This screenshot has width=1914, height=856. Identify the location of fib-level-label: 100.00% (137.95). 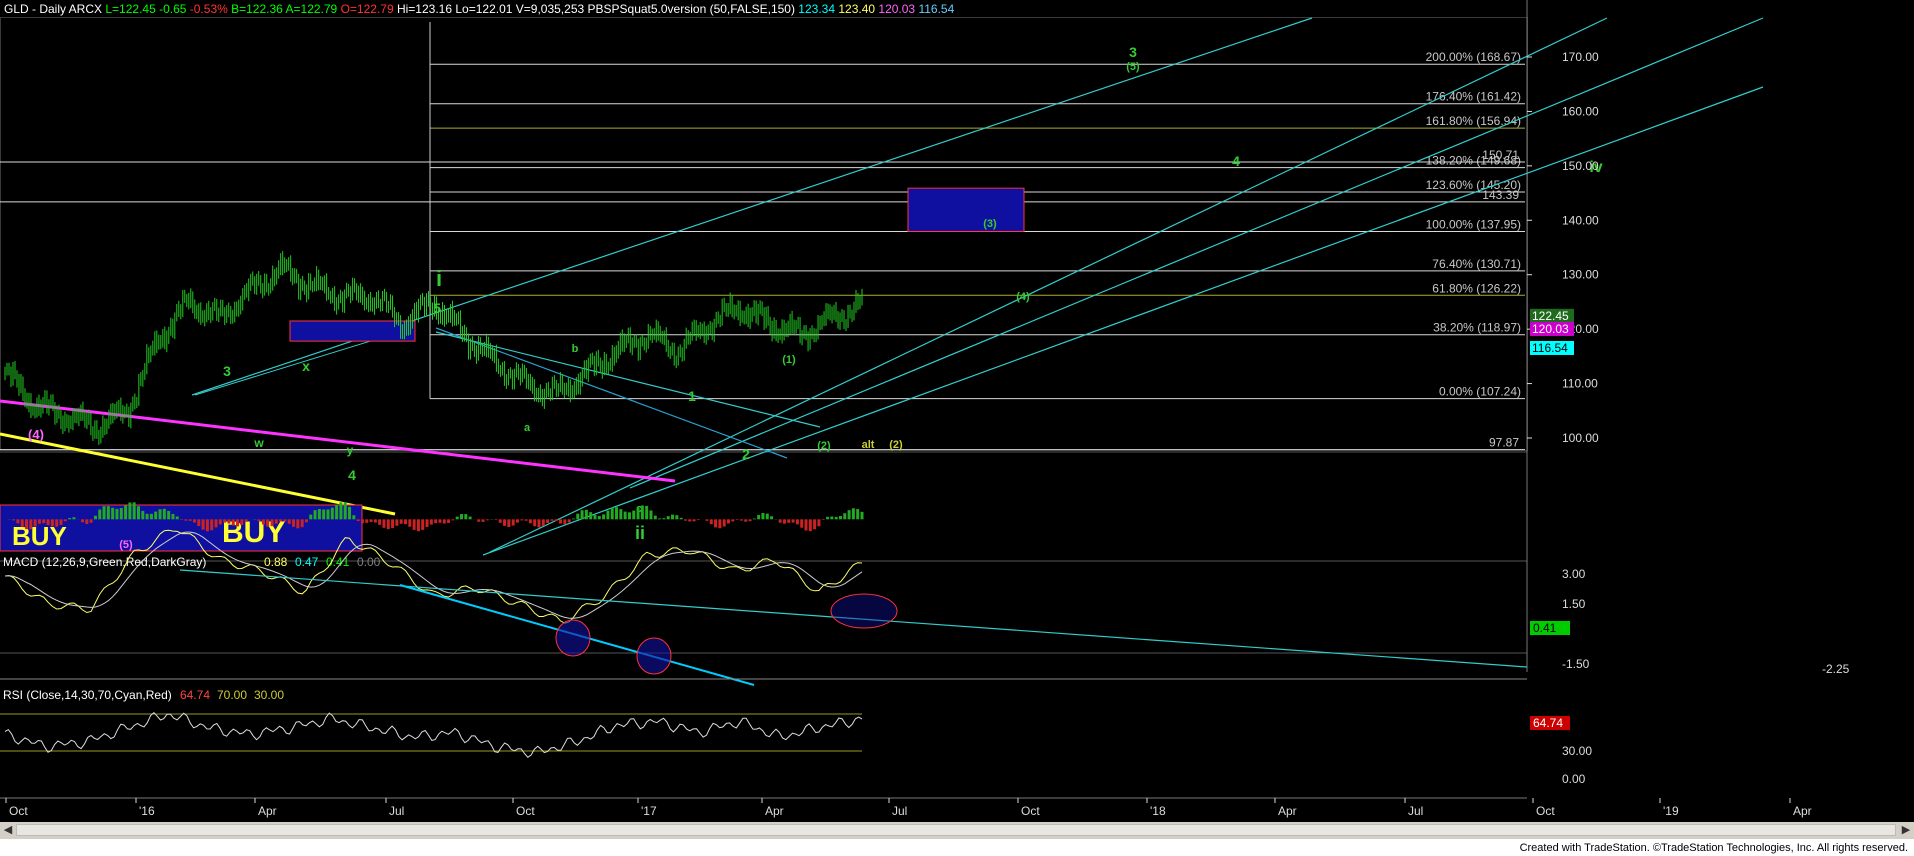
(1473, 224).